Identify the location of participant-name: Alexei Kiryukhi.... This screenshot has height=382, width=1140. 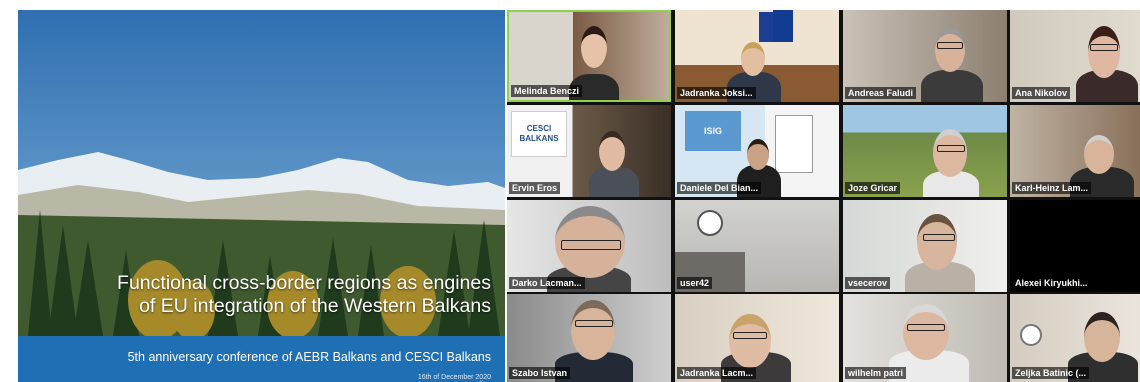
(1051, 283).